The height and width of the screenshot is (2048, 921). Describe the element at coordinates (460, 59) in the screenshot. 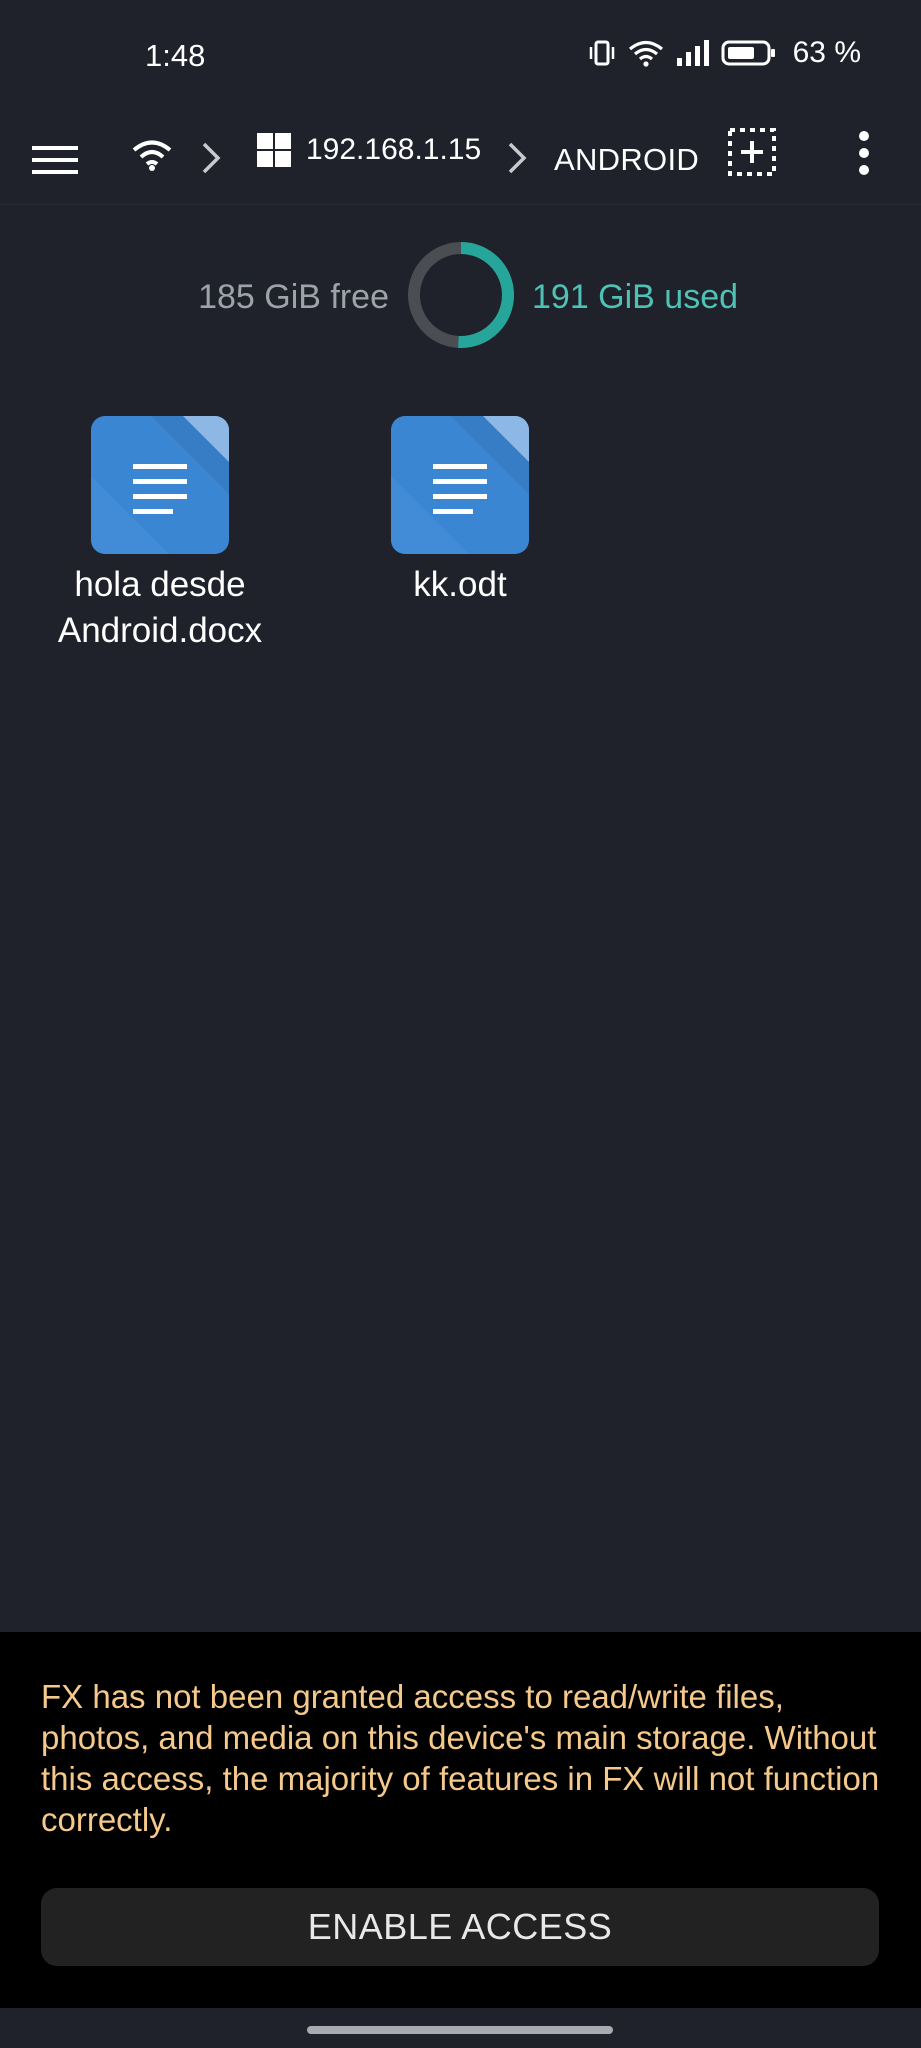

I see `status-bar: 1:48 63 %` at that location.